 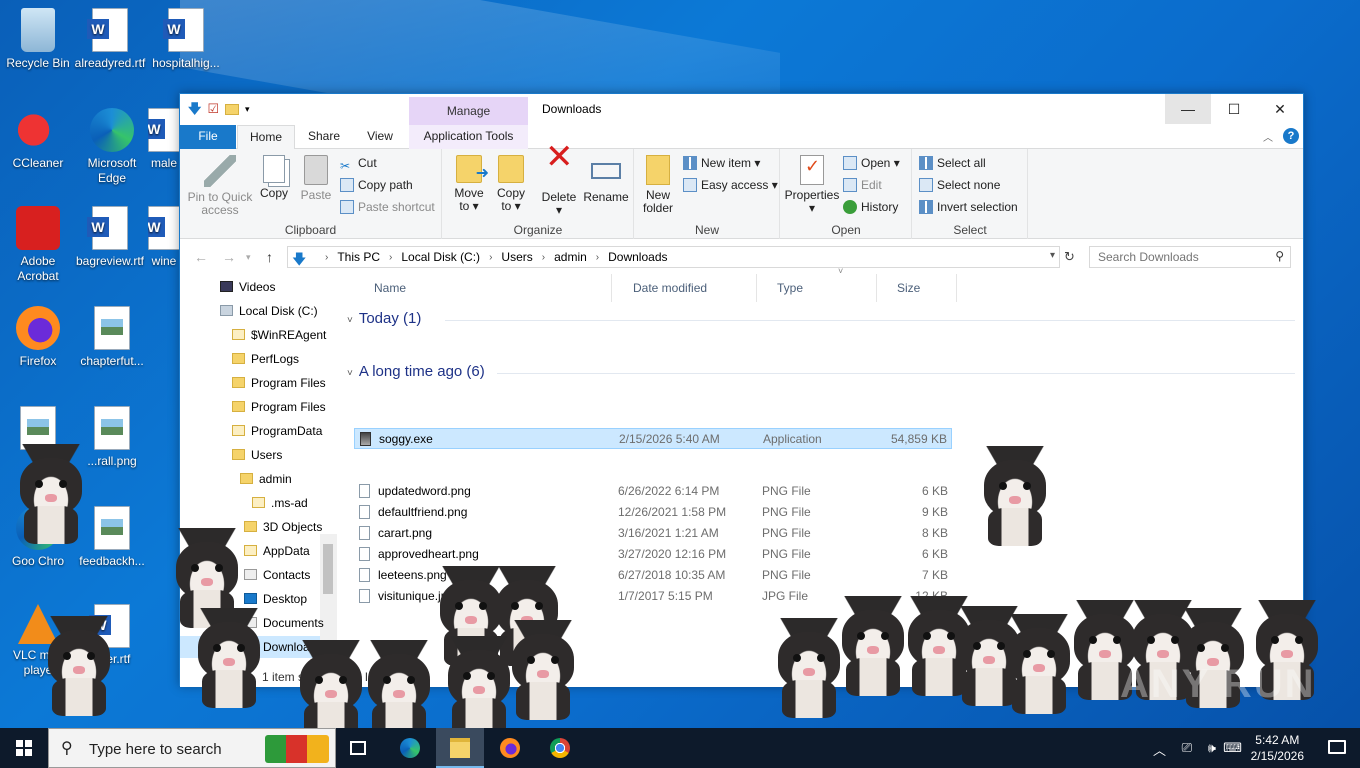 What do you see at coordinates (283, 527) in the screenshot?
I see `nav-item-3d-objects: 3D Objects` at bounding box center [283, 527].